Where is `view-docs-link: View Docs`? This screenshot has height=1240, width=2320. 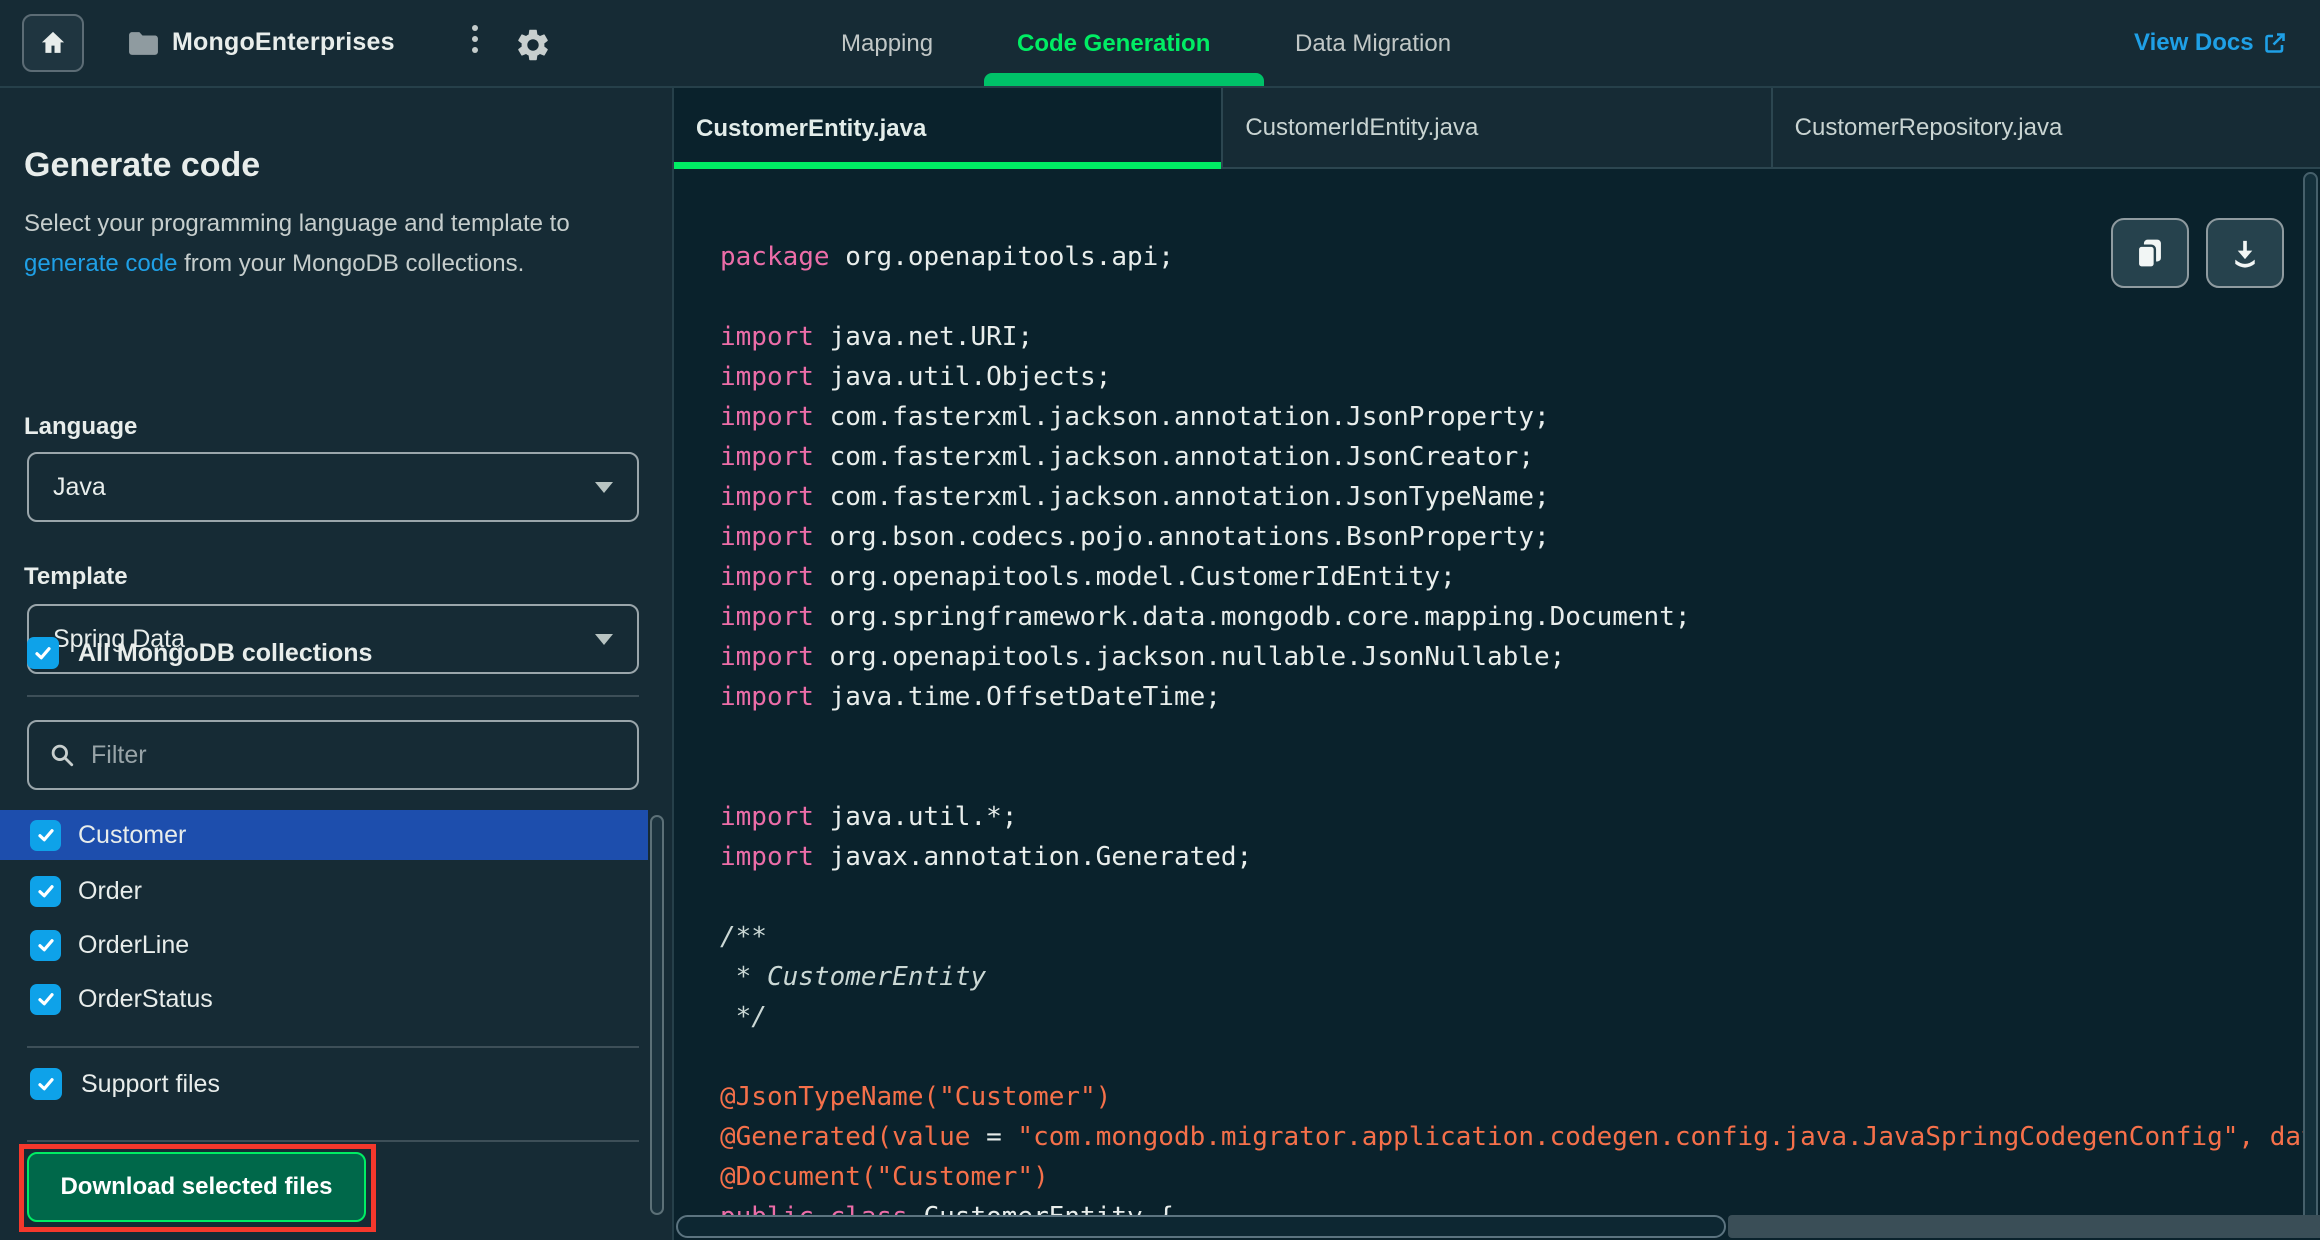
view-docs-link: View Docs is located at coordinates (2210, 43).